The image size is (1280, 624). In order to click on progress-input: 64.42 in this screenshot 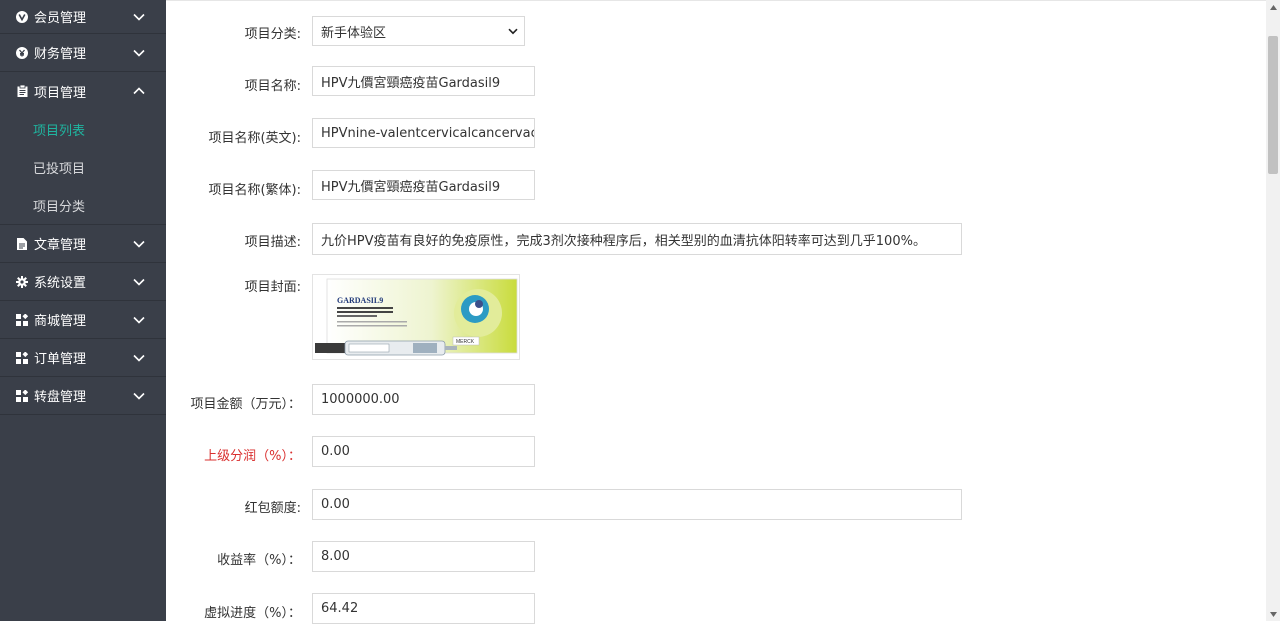, I will do `click(423, 608)`.